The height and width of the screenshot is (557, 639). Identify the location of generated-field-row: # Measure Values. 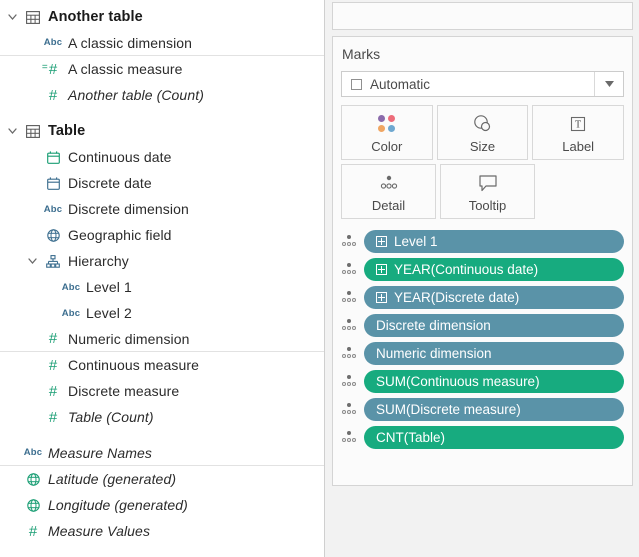
(162, 531).